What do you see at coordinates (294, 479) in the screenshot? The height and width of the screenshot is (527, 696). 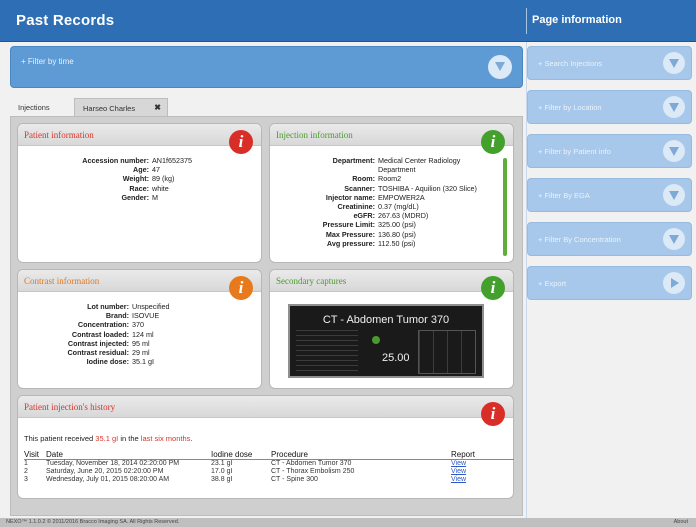 I see `procedure-cell: CT - Spine 300` at bounding box center [294, 479].